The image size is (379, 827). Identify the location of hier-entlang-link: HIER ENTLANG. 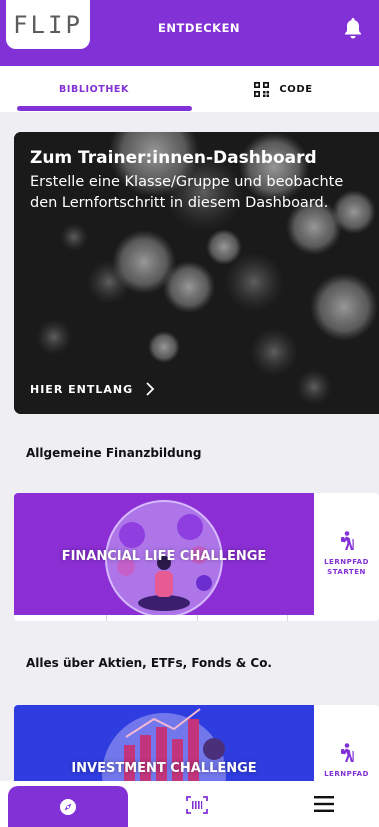
(92, 389).